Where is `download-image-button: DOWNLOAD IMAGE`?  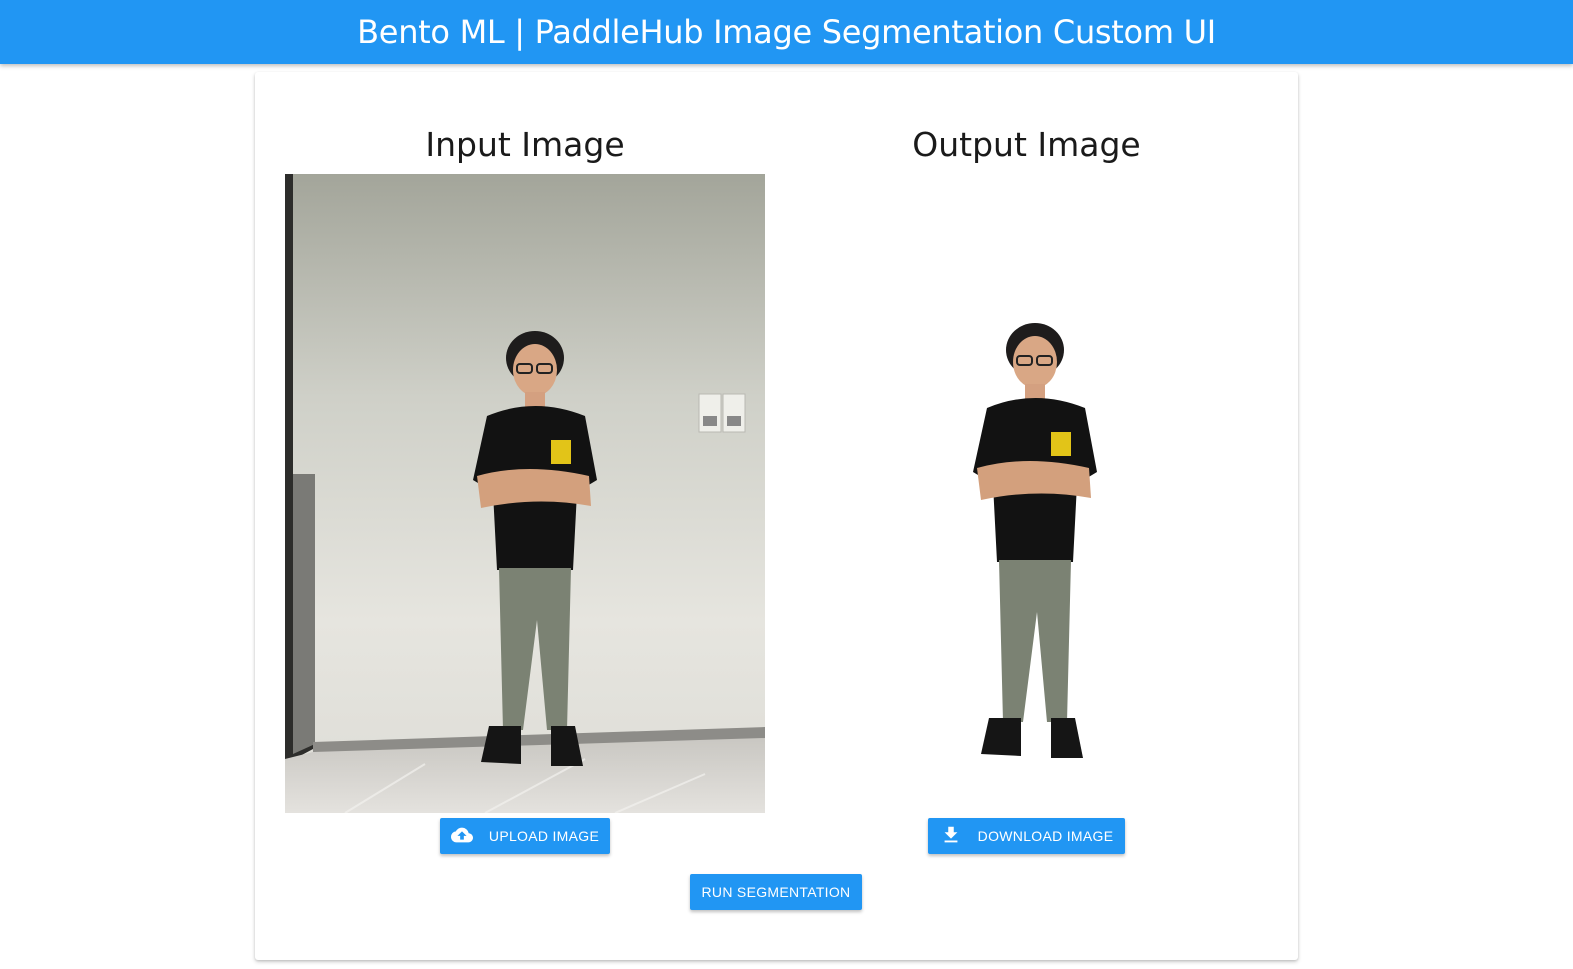
download-image-button: DOWNLOAD IMAGE is located at coordinates (1026, 836).